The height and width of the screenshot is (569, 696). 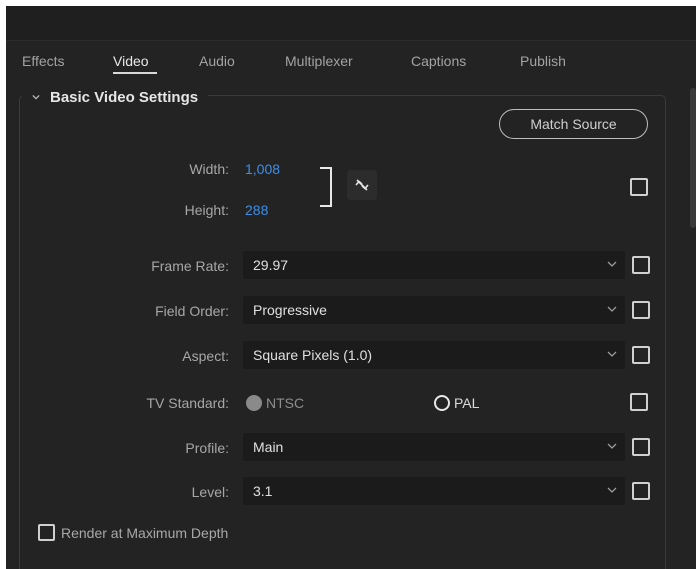 I want to click on level-dropdown: 3.1, so click(x=434, y=491).